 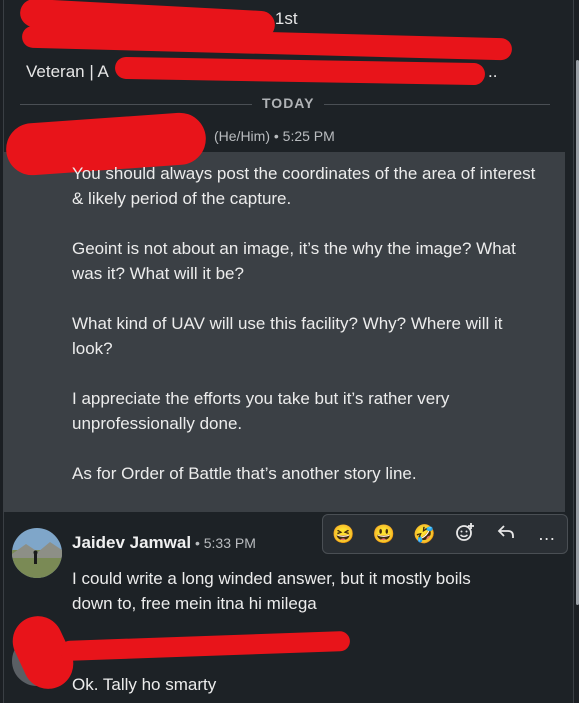 I want to click on add-reaction-icon, so click(x=465, y=534).